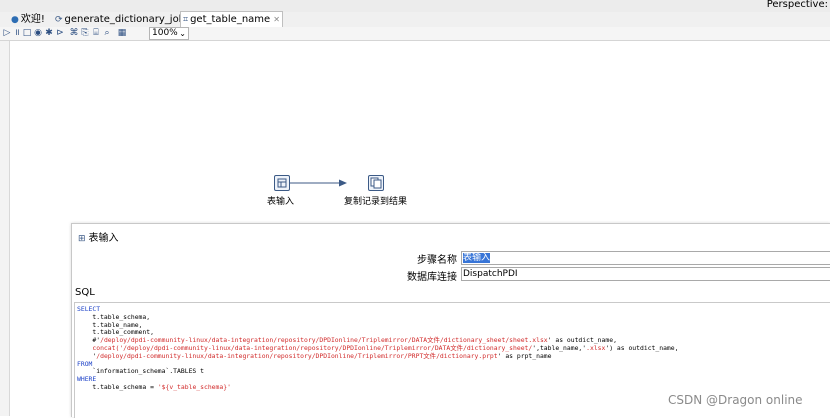  Describe the element at coordinates (89, 309) in the screenshot. I see `sql-token: SELECT` at that location.